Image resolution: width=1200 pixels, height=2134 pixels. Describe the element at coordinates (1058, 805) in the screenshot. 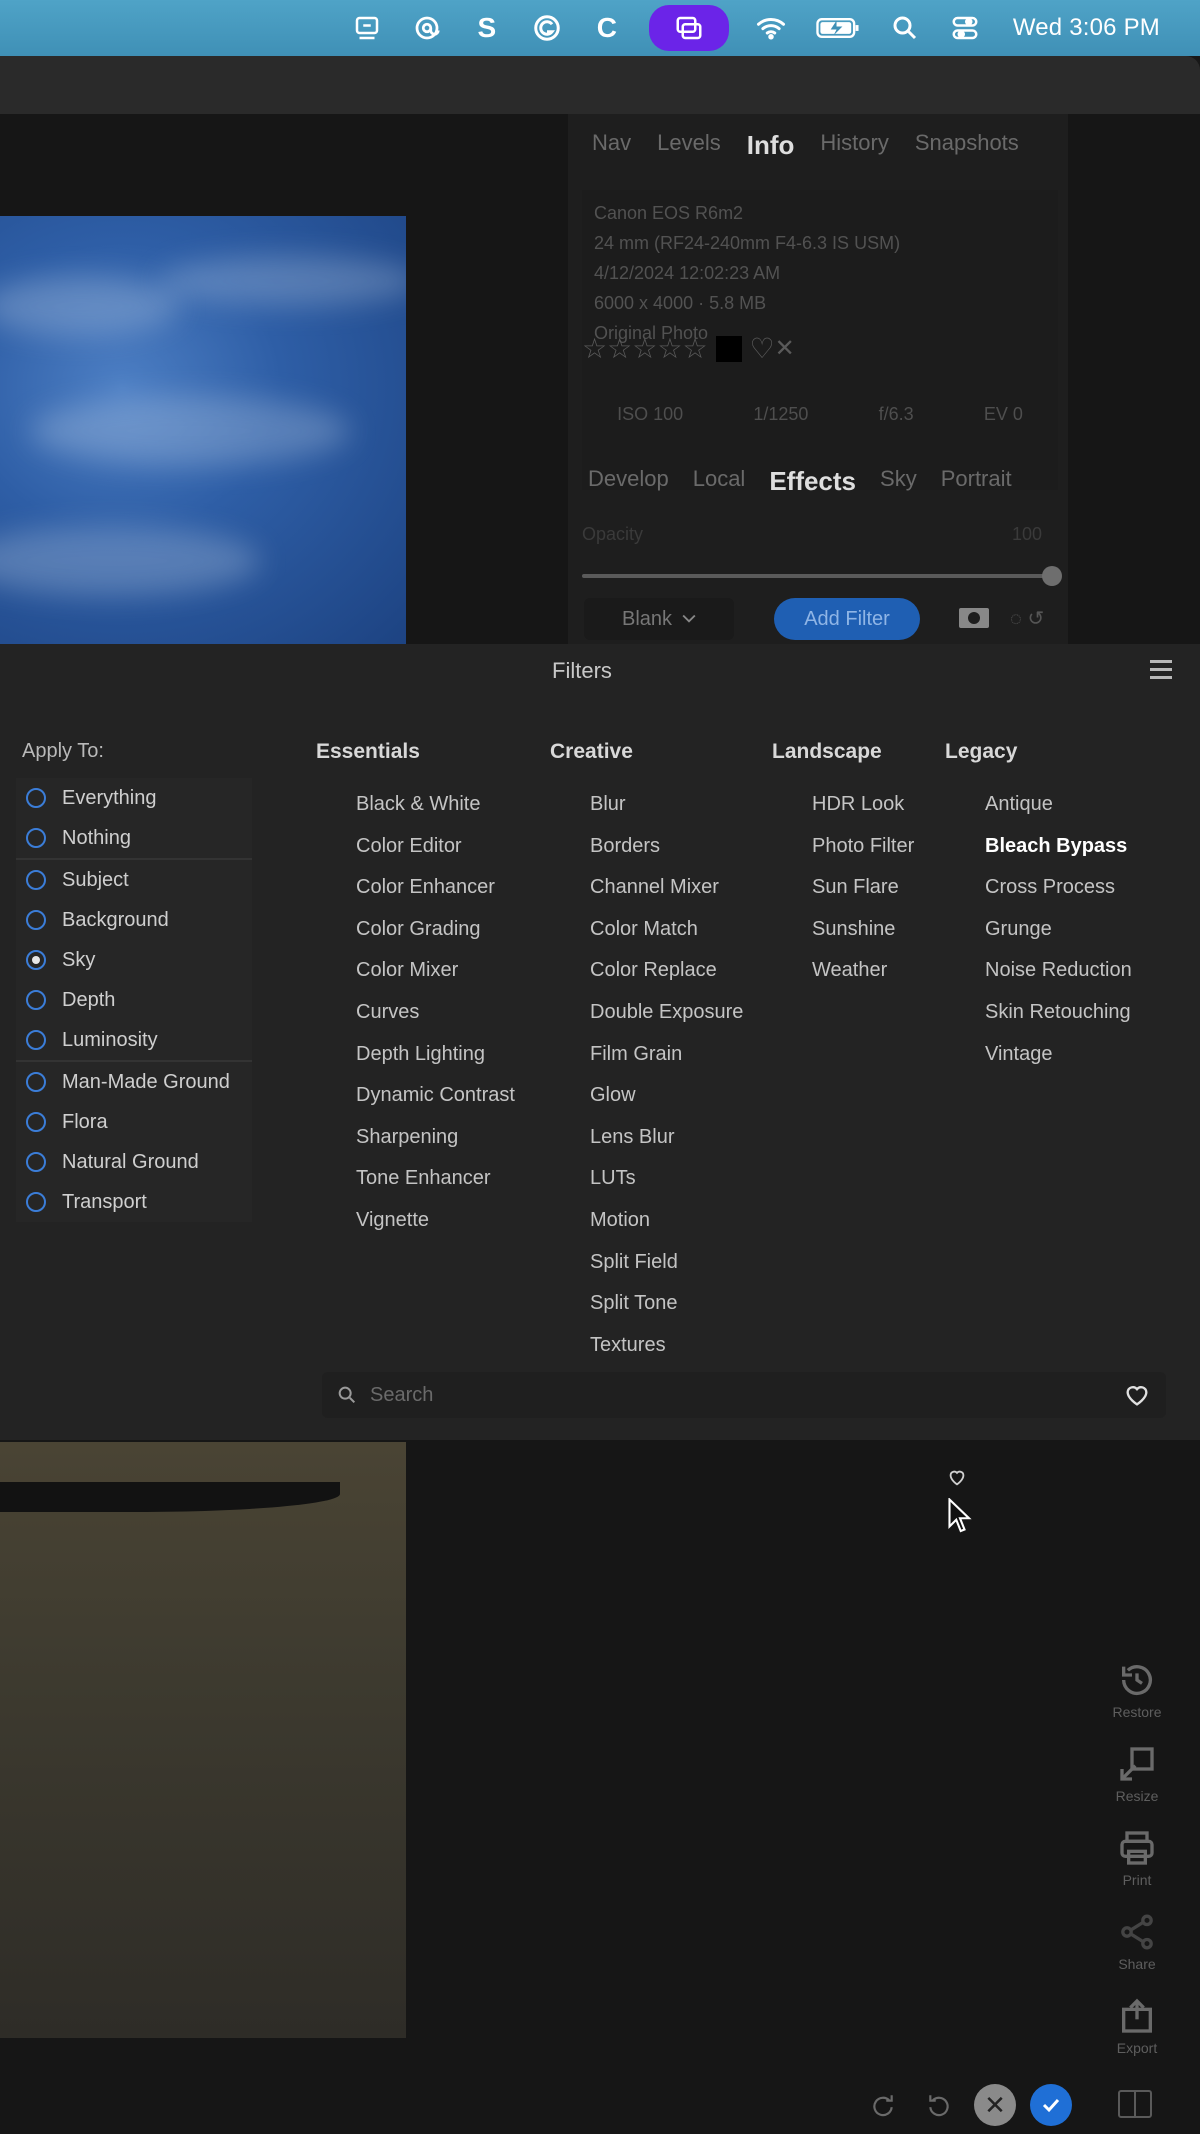

I see `filter-item-antique: Antique` at that location.